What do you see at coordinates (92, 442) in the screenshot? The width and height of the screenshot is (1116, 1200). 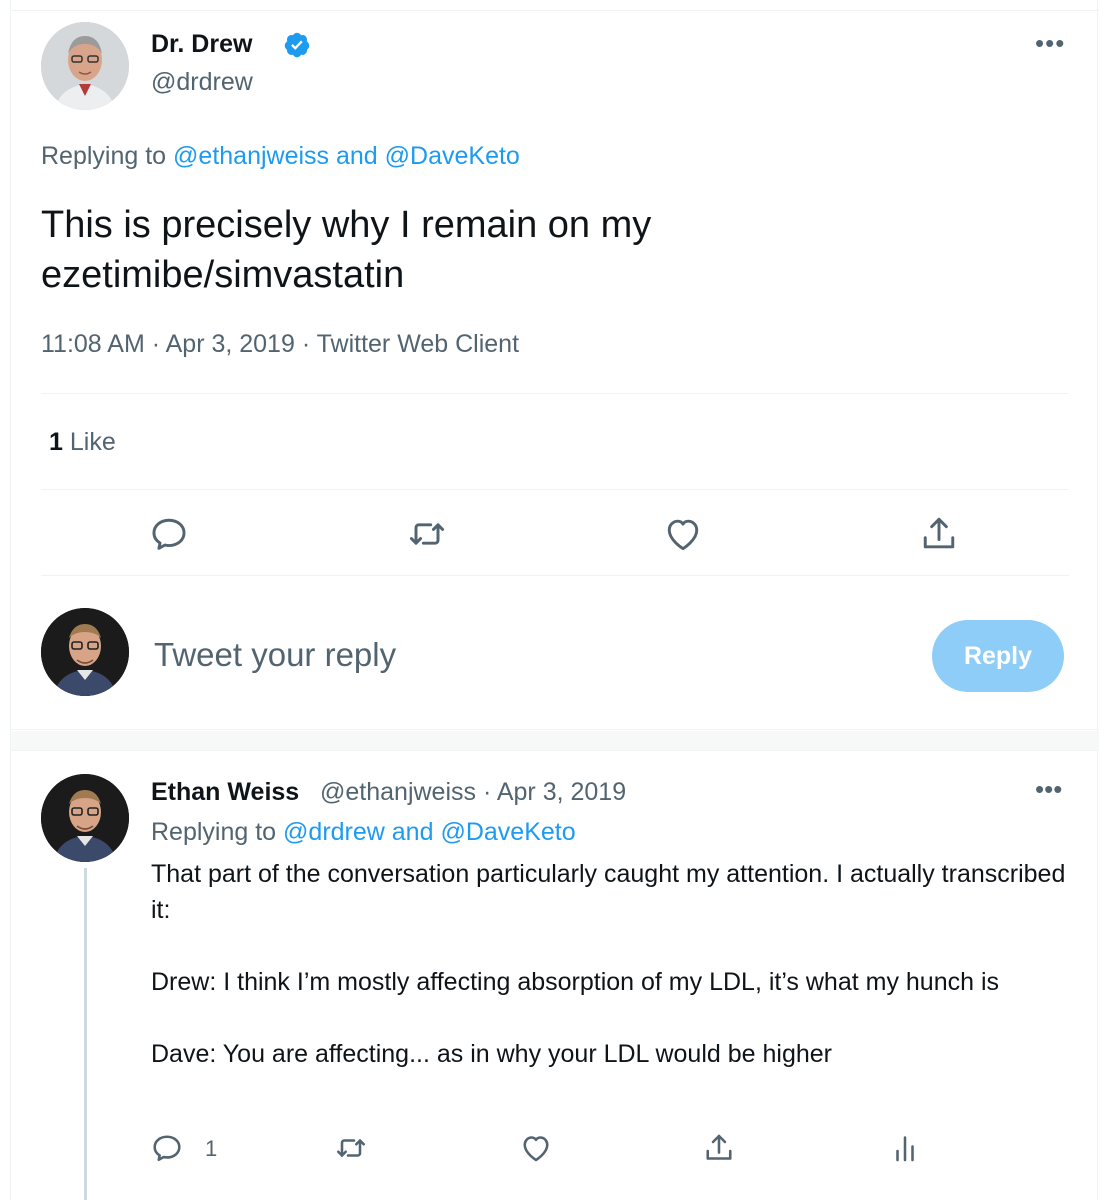 I see `like-label: Like` at bounding box center [92, 442].